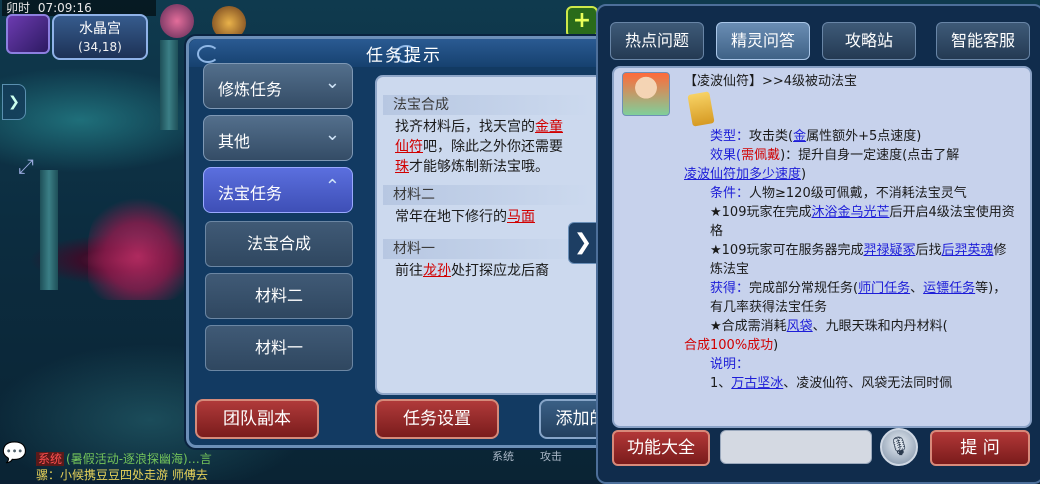 Image resolution: width=1040 pixels, height=484 pixels. I want to click on minimap-location: 水晶宫 (34,18), so click(100, 37).